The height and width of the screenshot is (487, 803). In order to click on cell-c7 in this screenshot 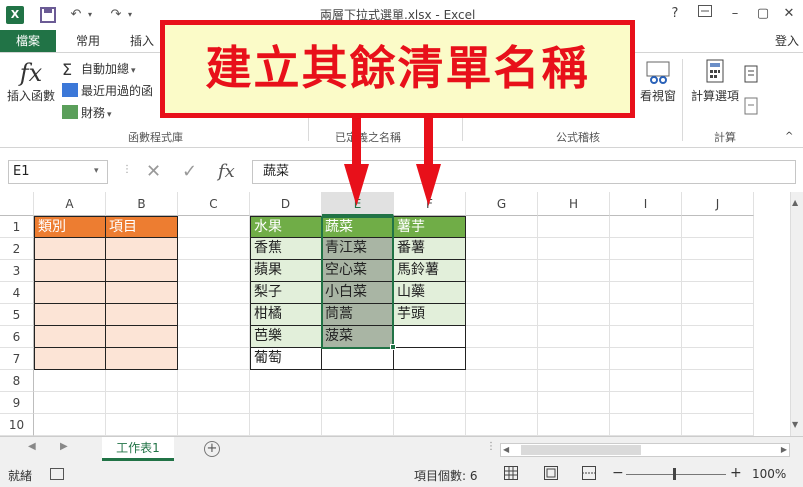, I will do `click(214, 359)`.